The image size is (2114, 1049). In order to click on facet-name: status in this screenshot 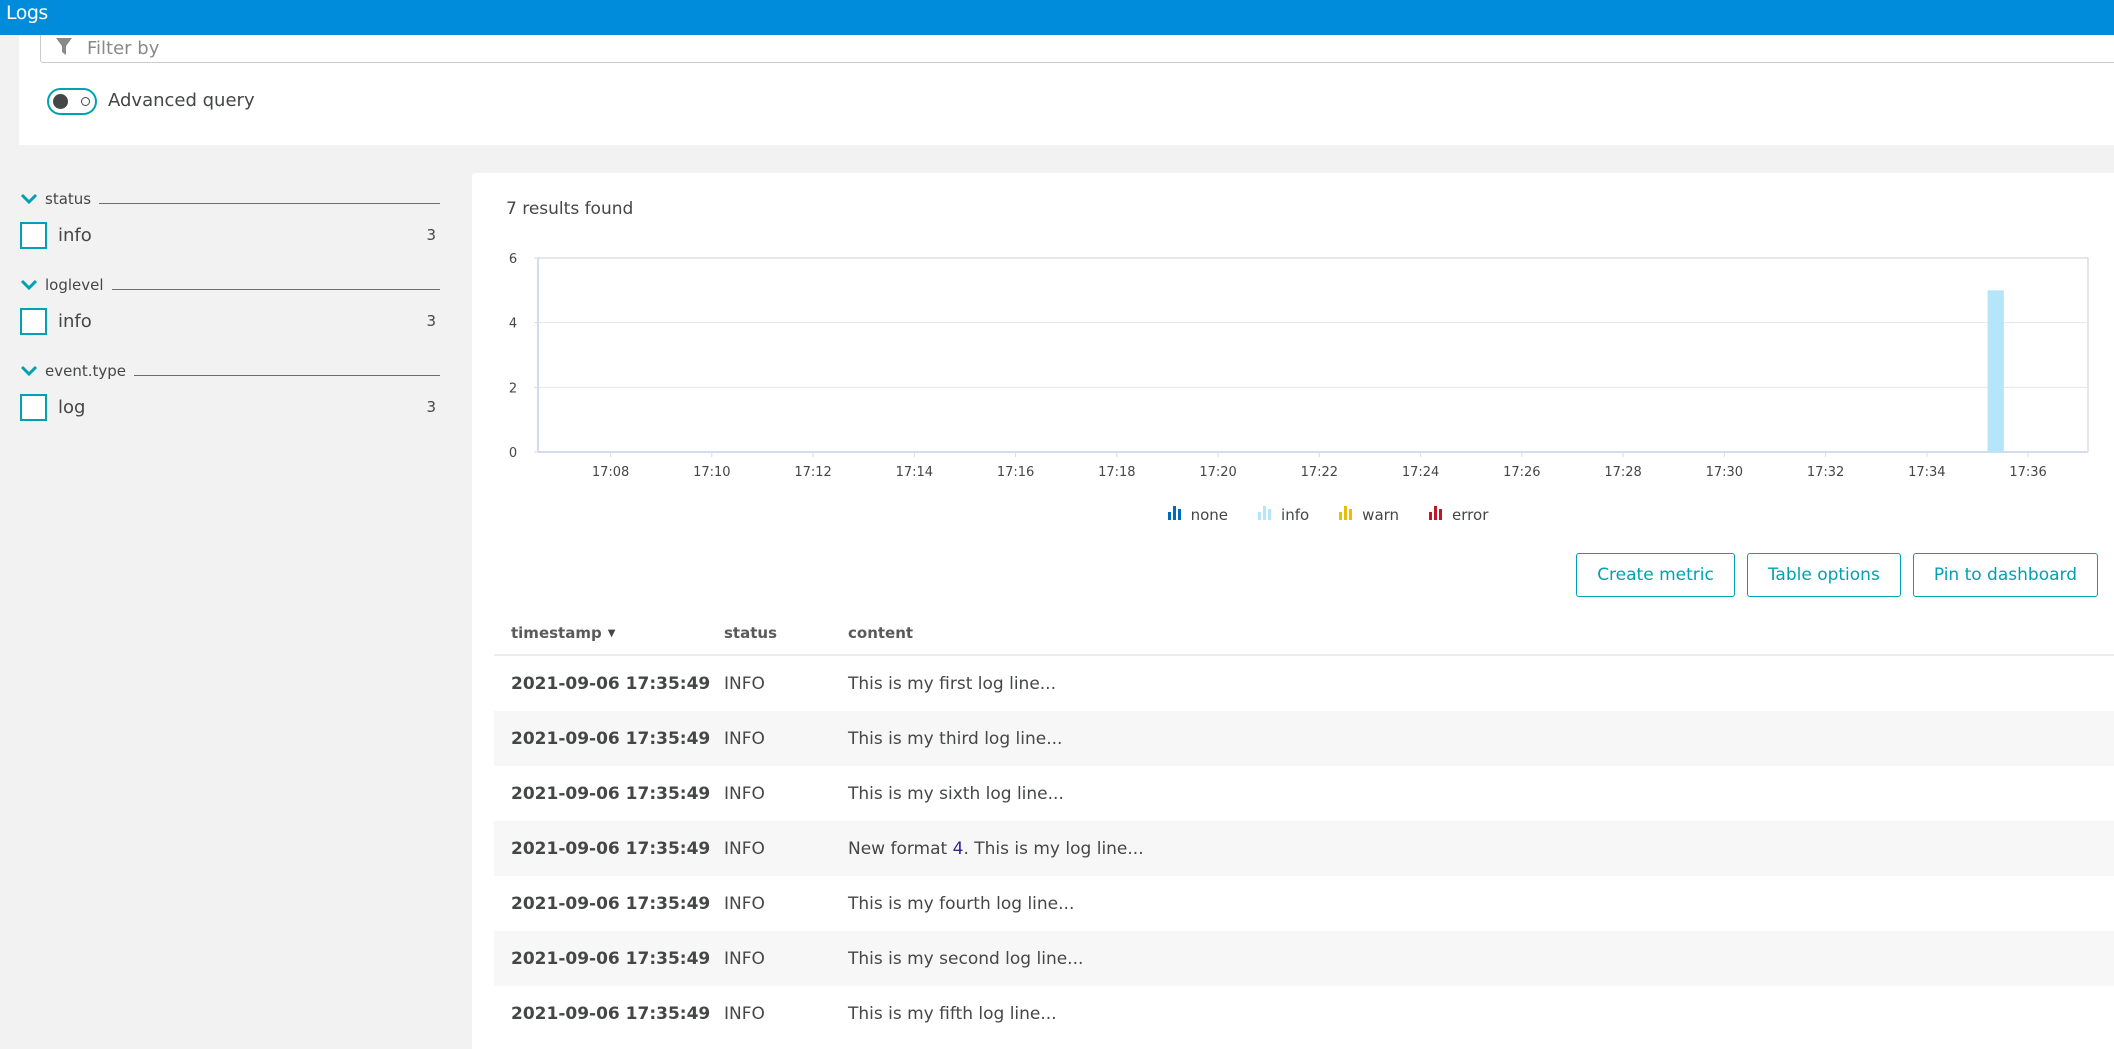, I will do `click(68, 199)`.